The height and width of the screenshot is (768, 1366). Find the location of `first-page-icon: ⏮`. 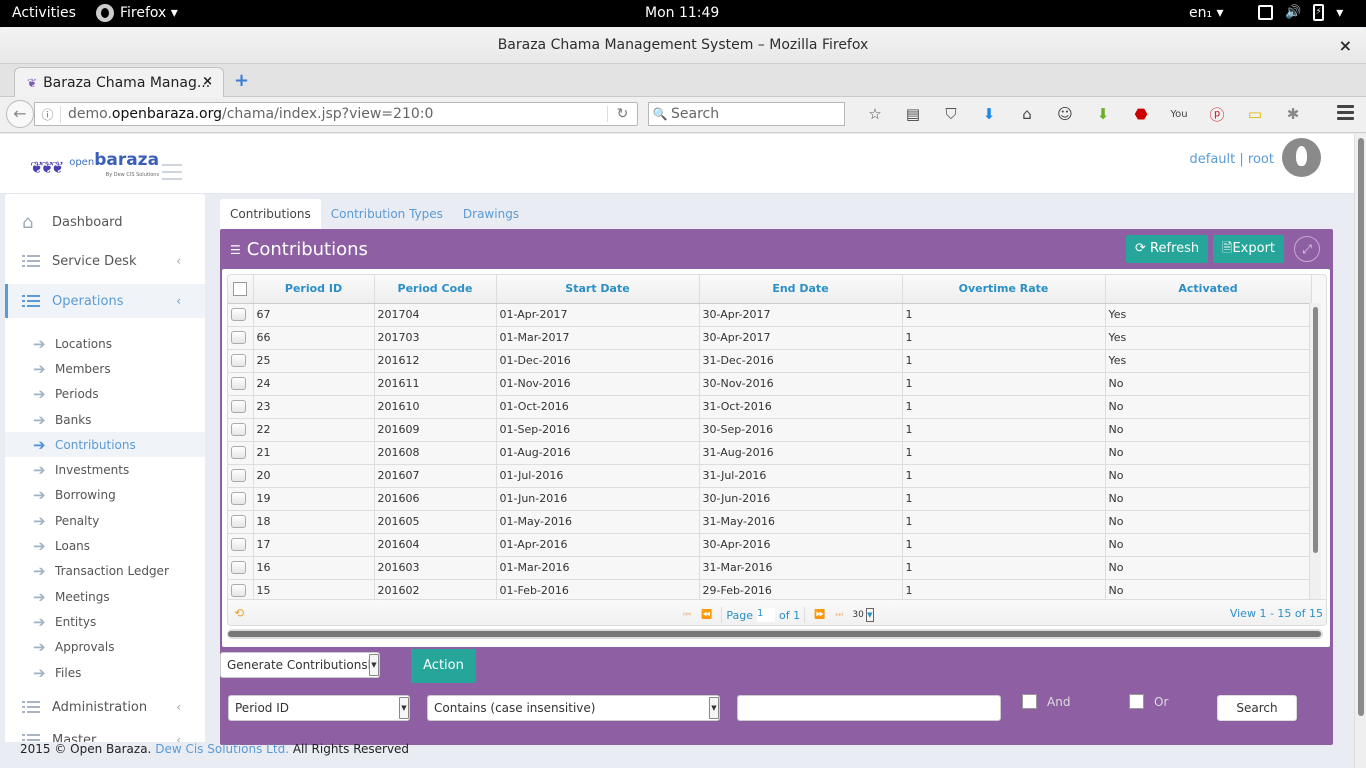

first-page-icon: ⏮ is located at coordinates (687, 615).